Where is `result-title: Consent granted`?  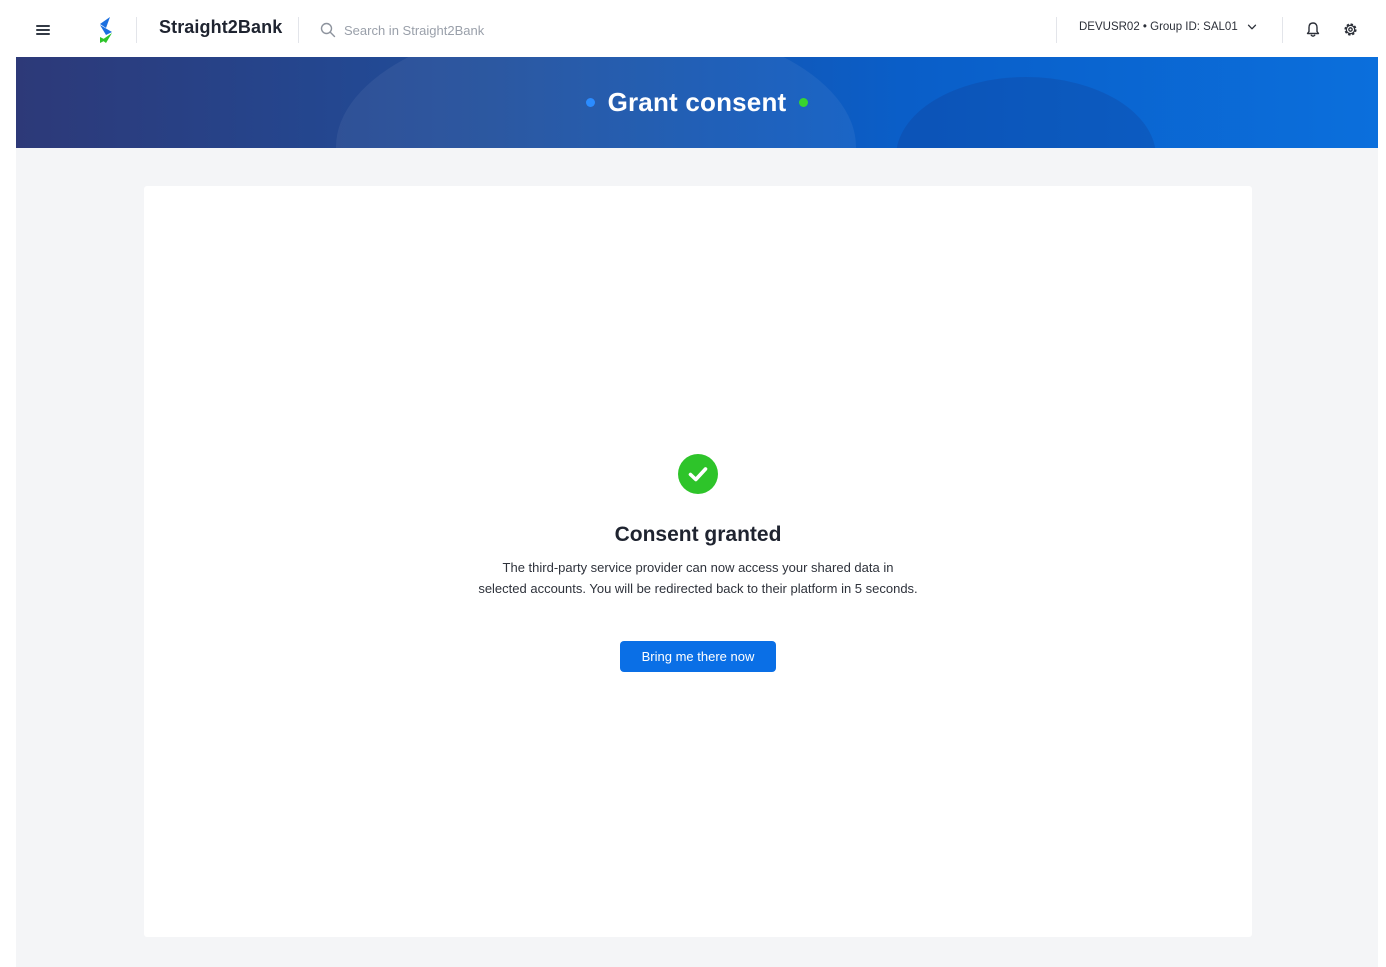 result-title: Consent granted is located at coordinates (698, 534).